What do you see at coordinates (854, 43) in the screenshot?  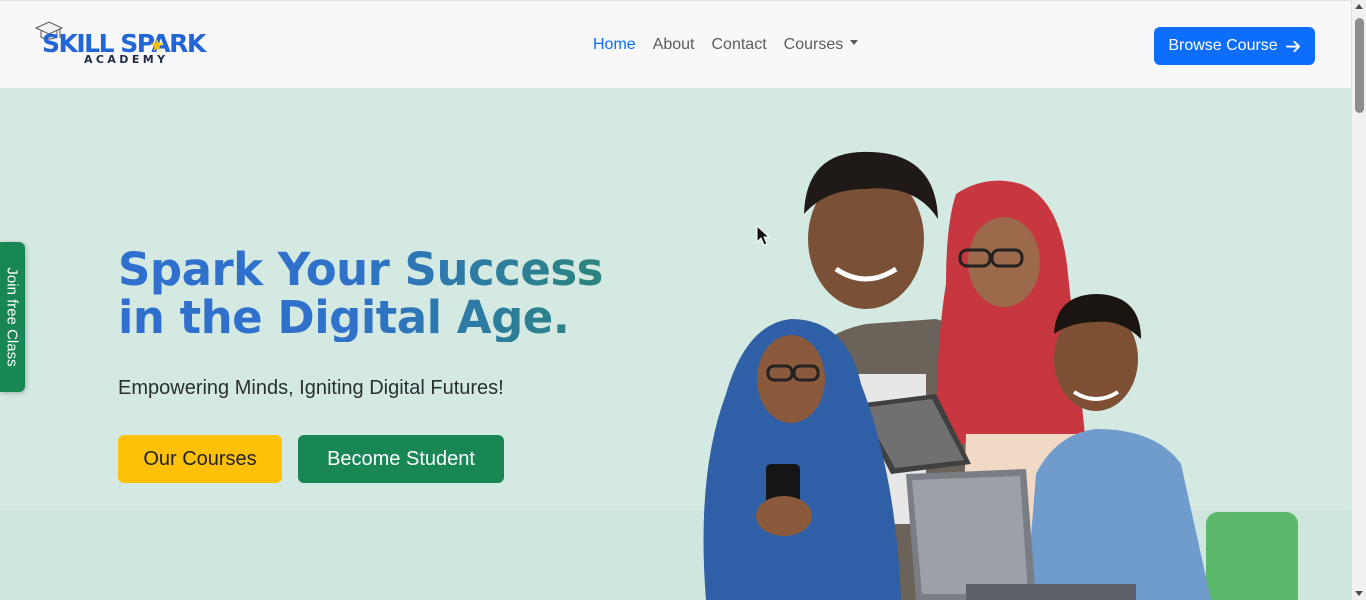 I see `caret-down-icon` at bounding box center [854, 43].